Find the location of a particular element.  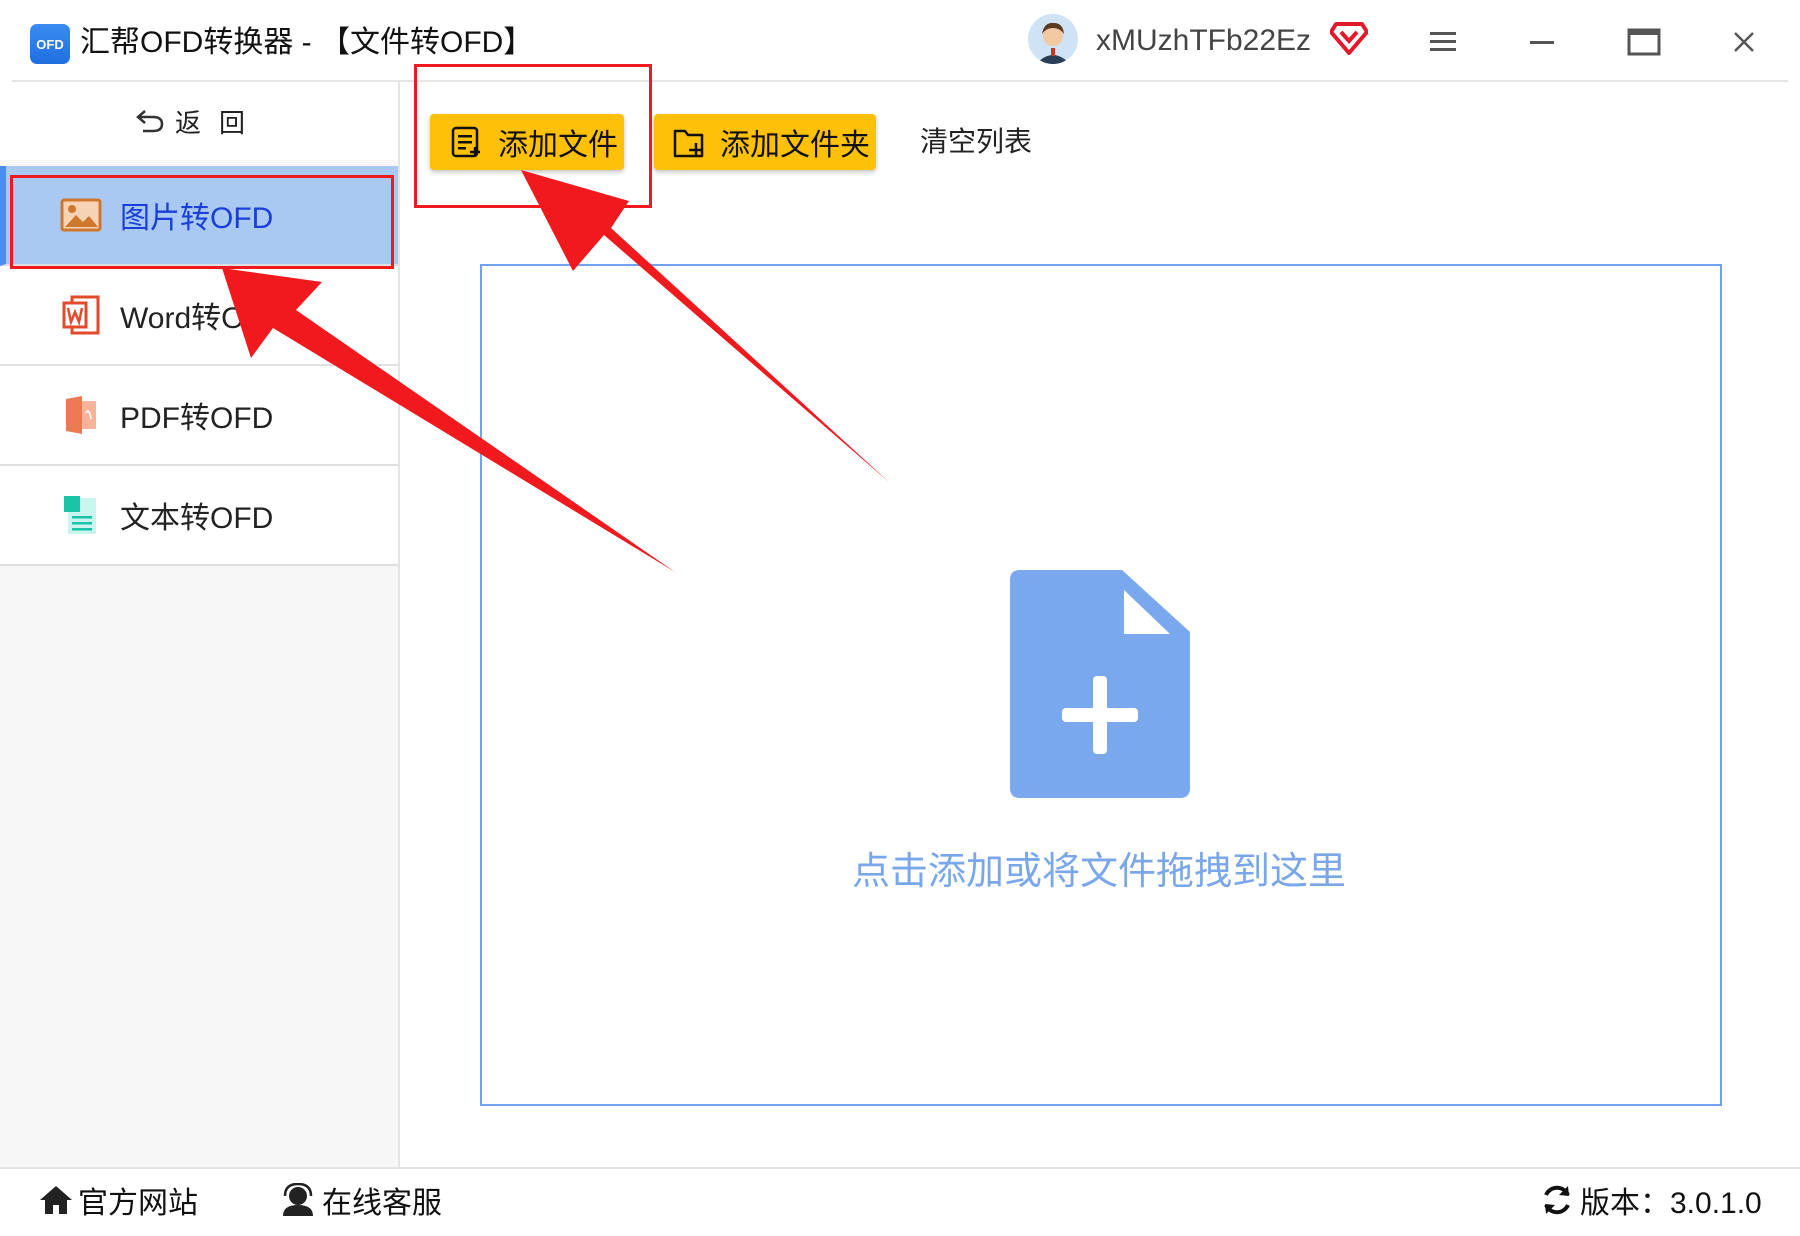

sidebar-item-text-to-ofd: 文本转OFD is located at coordinates (199, 516).